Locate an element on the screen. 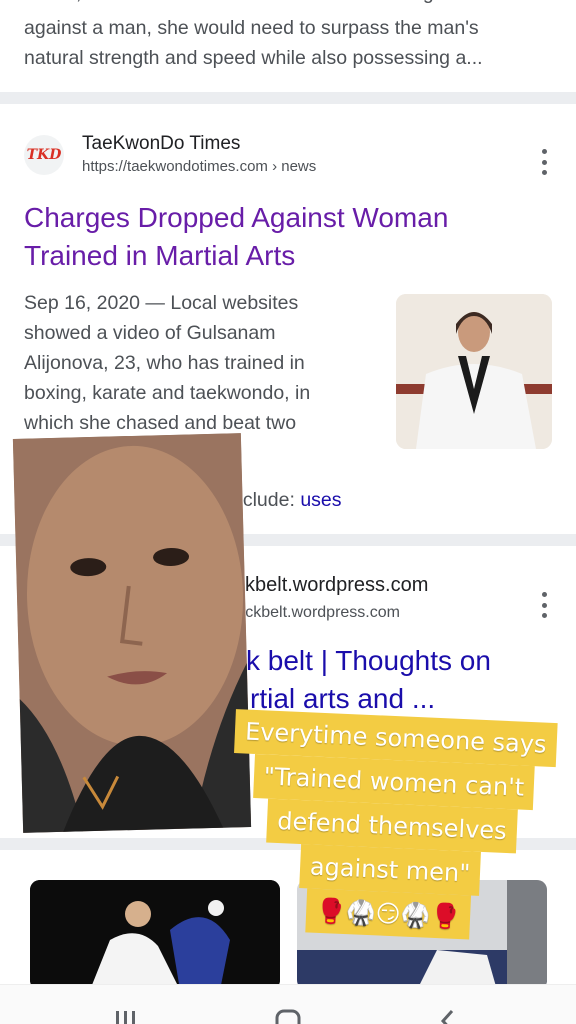  taekwondo-woman-image is located at coordinates (474, 371).